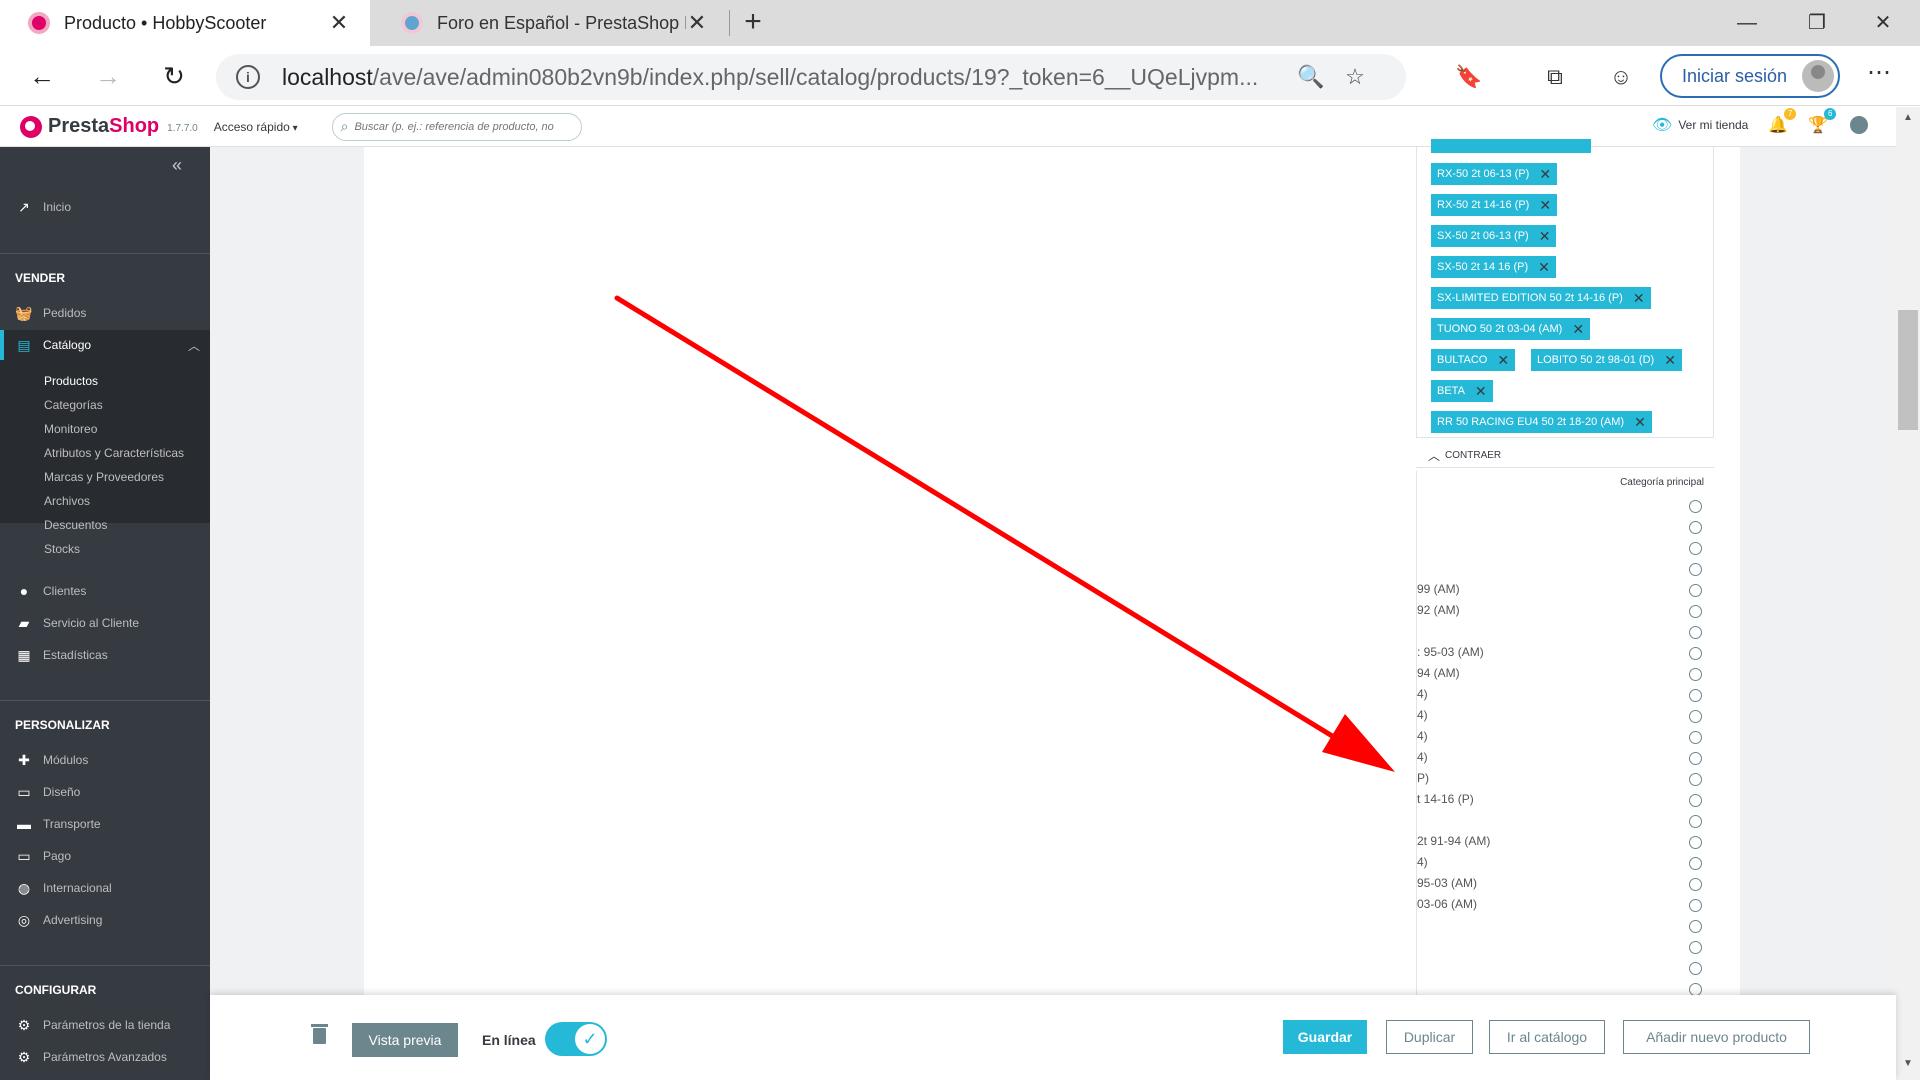 The height and width of the screenshot is (1080, 1920). What do you see at coordinates (42, 76) in the screenshot?
I see `back-button: ←` at bounding box center [42, 76].